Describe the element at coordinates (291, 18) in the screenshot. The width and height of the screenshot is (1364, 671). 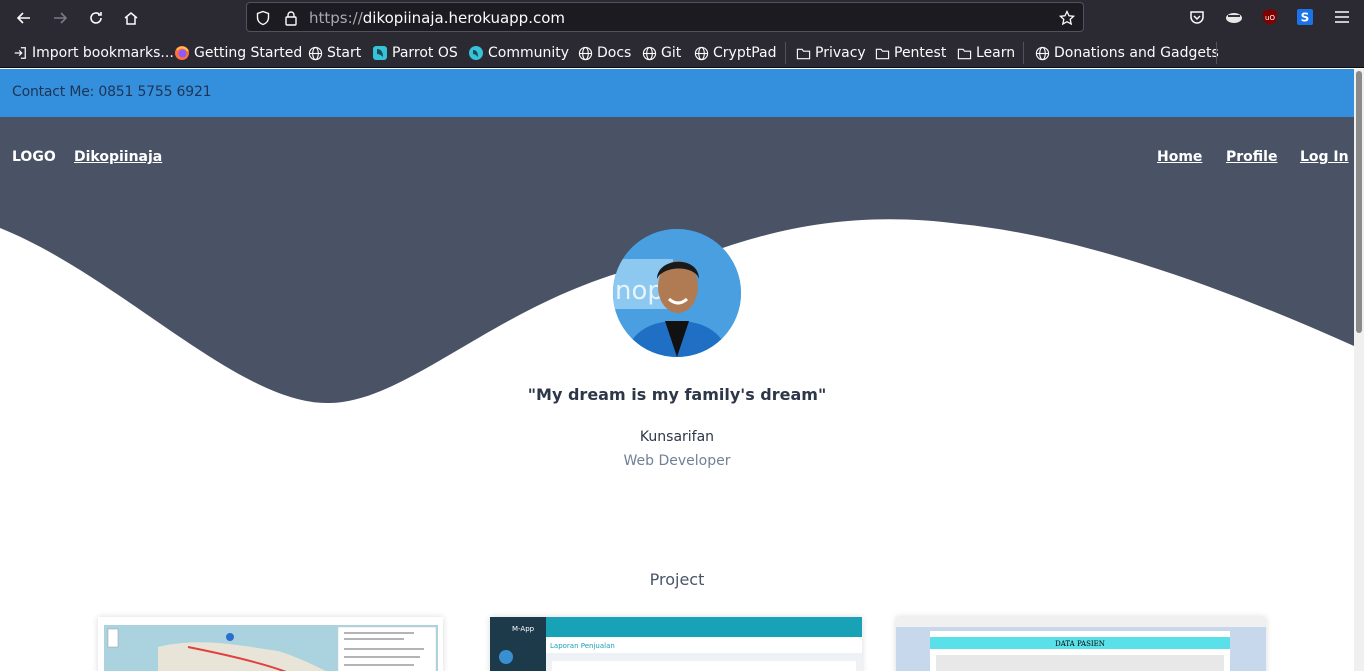
I see `lock-icon` at that location.